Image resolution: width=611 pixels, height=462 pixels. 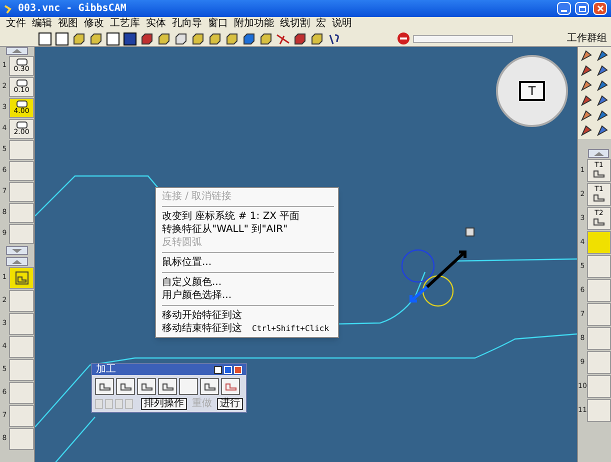 I want to click on workgroup-label: 工作群组, so click(x=587, y=39).